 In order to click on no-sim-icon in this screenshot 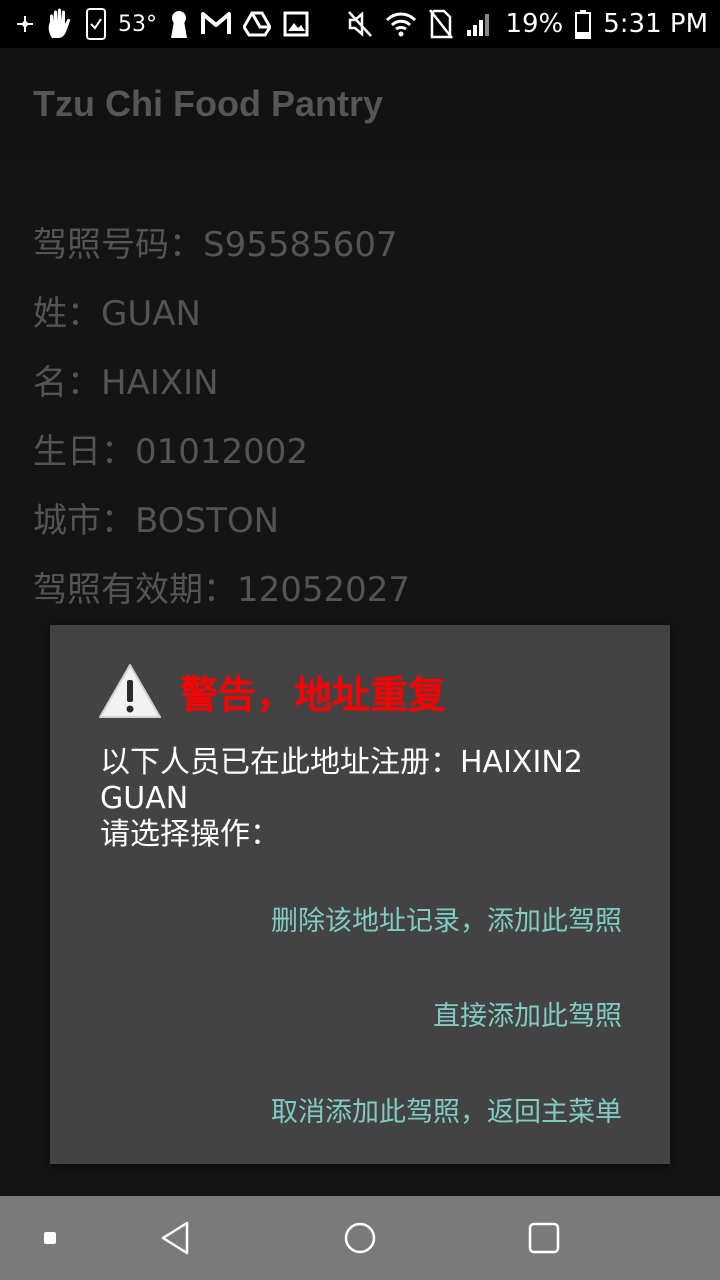, I will do `click(441, 24)`.